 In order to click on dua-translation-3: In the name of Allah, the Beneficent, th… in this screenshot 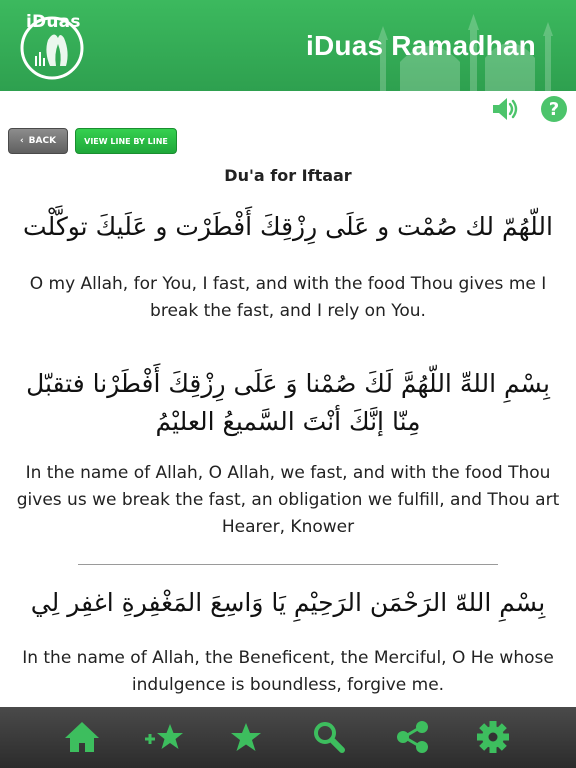, I will do `click(288, 671)`.